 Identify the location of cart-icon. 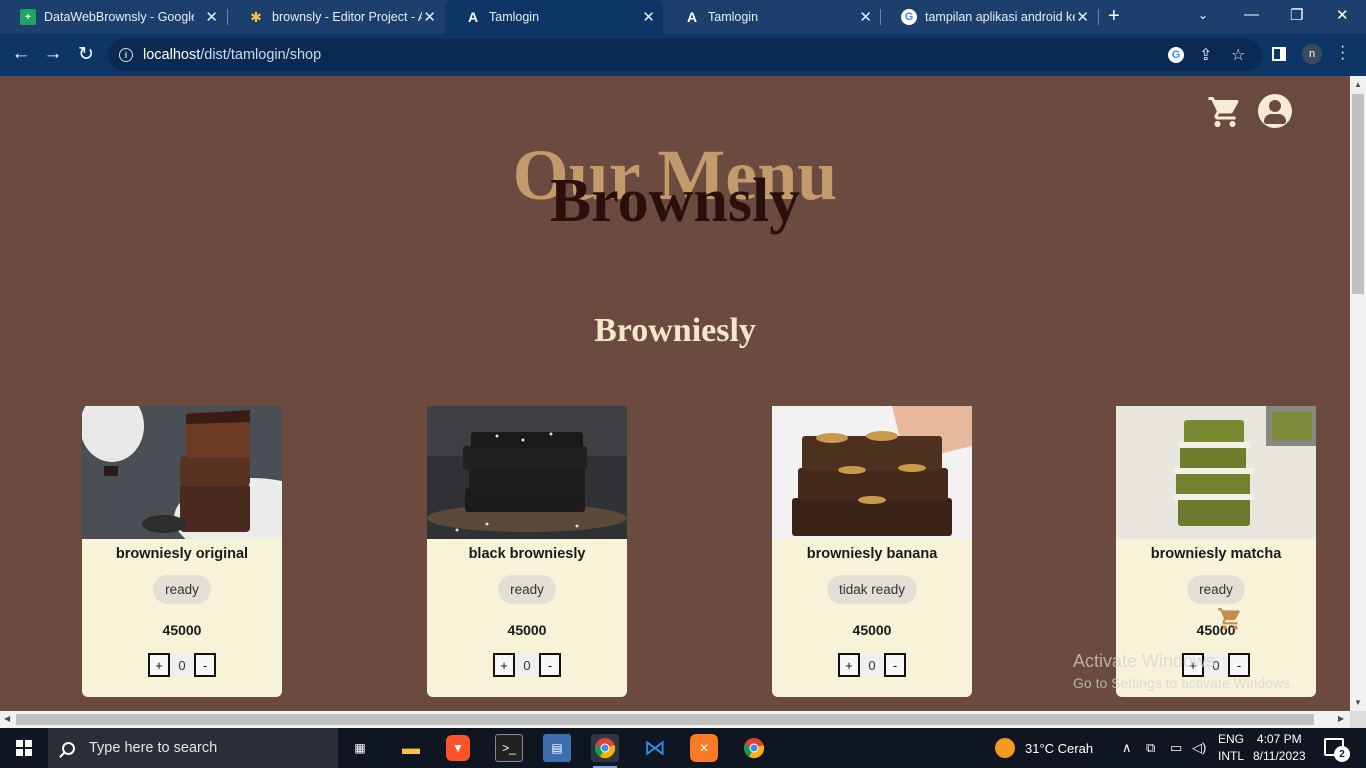
(1225, 114).